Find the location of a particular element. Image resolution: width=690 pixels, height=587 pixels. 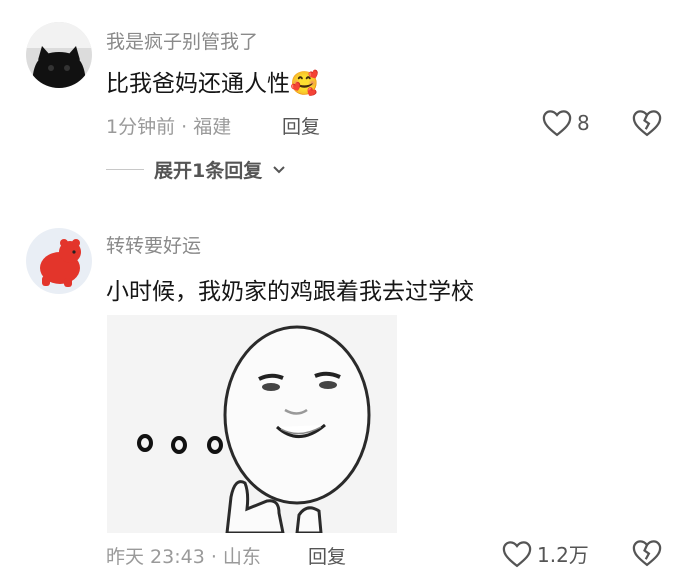

comment-meta: 1分钟前 · 福建 is located at coordinates (169, 127).